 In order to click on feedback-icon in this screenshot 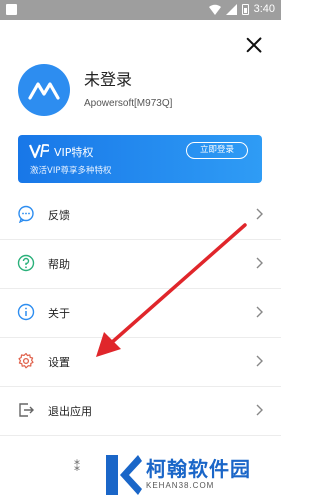, I will do `click(26, 214)`.